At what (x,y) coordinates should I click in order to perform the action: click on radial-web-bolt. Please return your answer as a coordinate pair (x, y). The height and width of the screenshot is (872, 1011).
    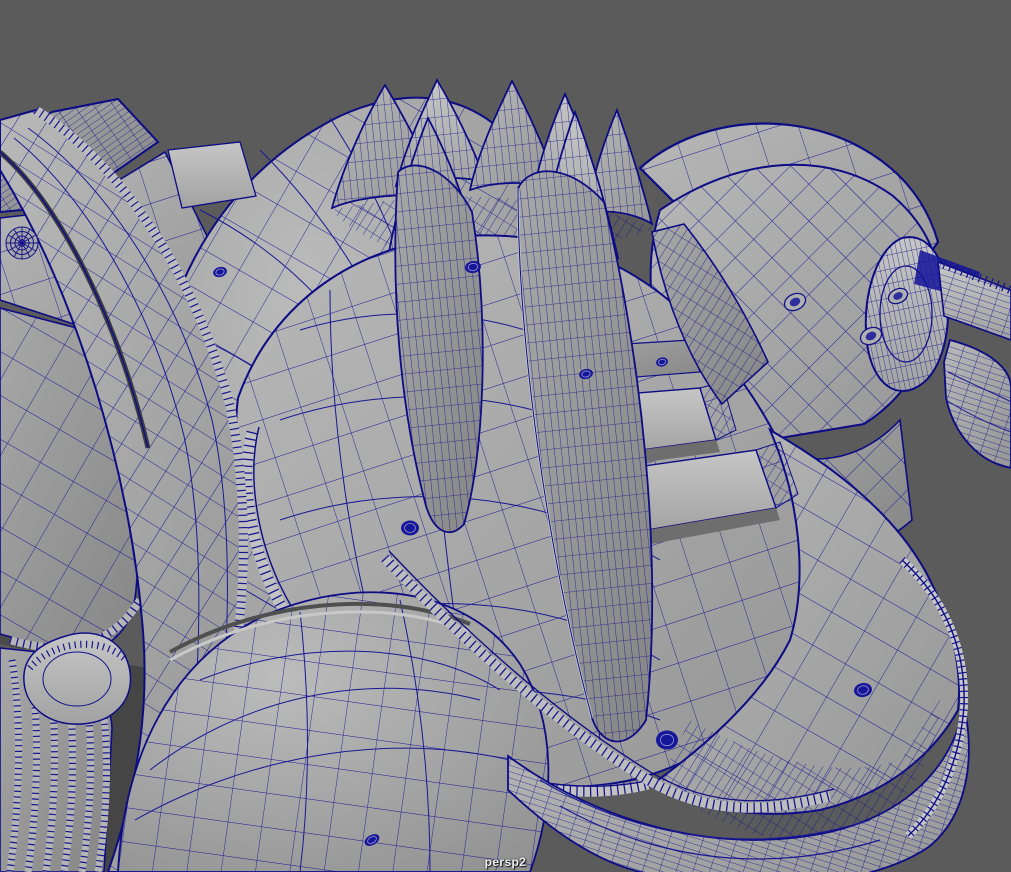
    Looking at the image, I should click on (22, 243).